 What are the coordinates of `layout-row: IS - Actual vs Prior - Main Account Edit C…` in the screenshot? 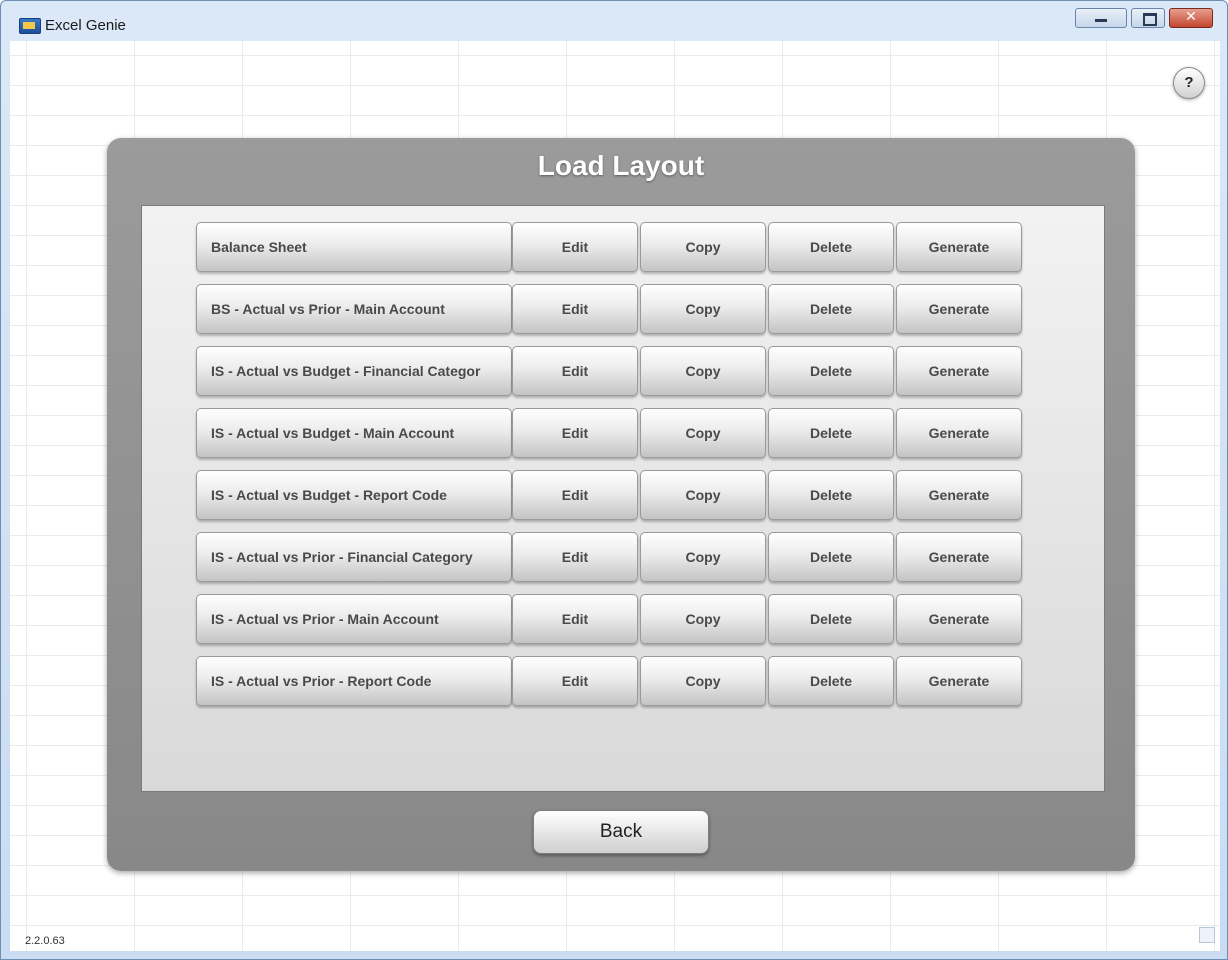 It's located at (610, 619).